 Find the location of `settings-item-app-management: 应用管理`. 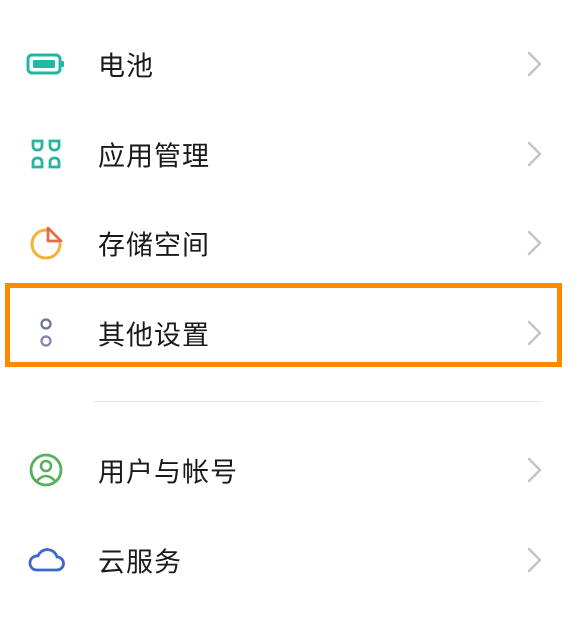

settings-item-app-management: 应用管理 is located at coordinates (290, 154).